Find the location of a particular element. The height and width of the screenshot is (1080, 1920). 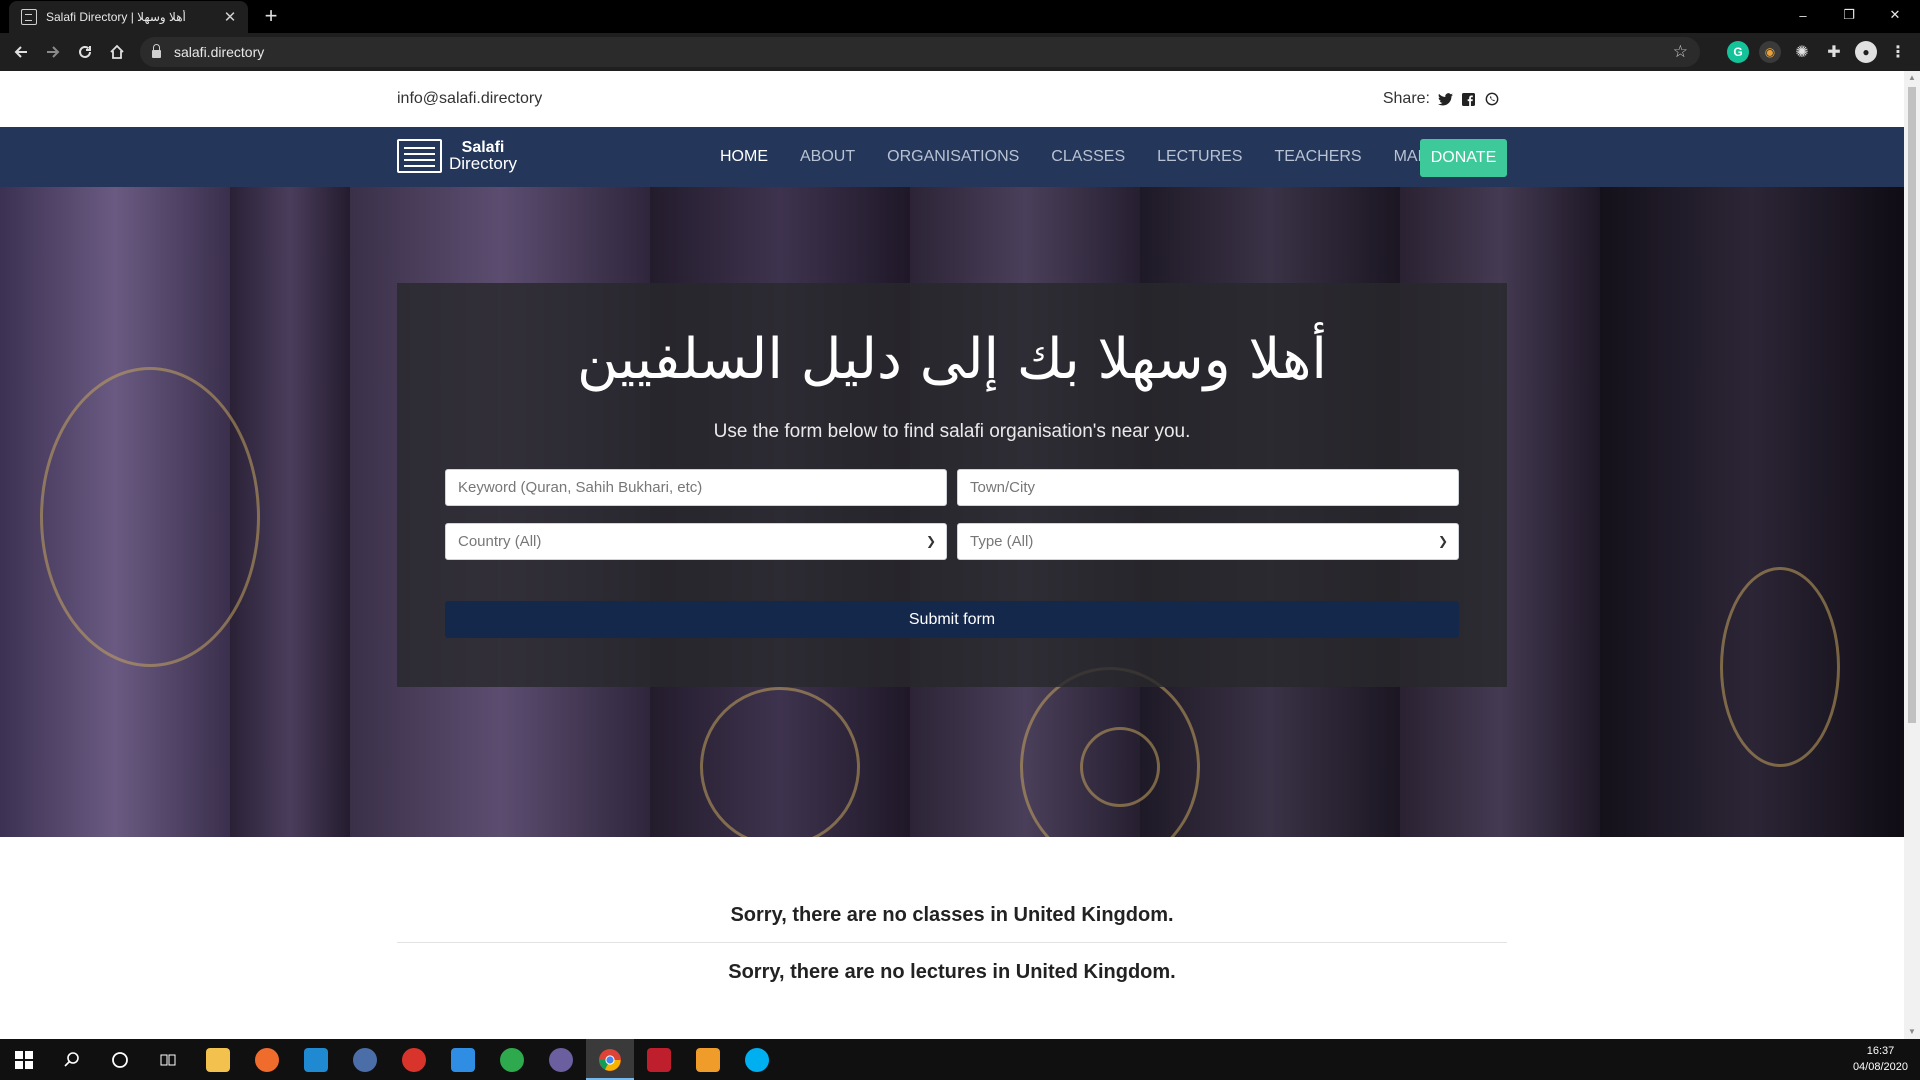

facebook-icon is located at coordinates (1468, 99).